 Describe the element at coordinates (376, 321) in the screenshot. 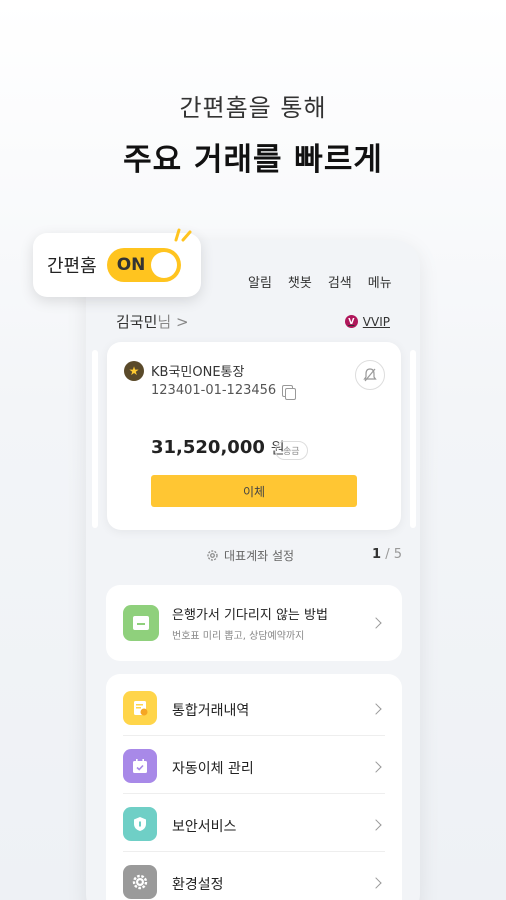

I see `vvip-label: VVIP` at that location.